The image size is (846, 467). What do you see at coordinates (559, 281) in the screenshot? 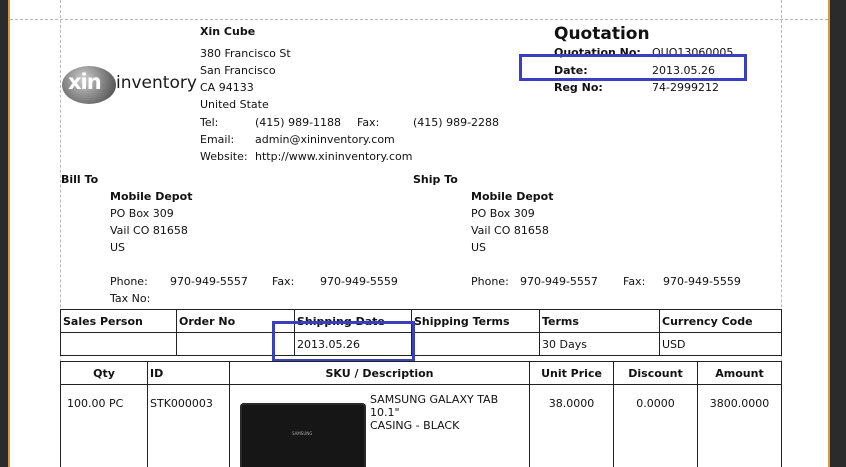
I see `ship-to-phone: 970-949-5557` at bounding box center [559, 281].